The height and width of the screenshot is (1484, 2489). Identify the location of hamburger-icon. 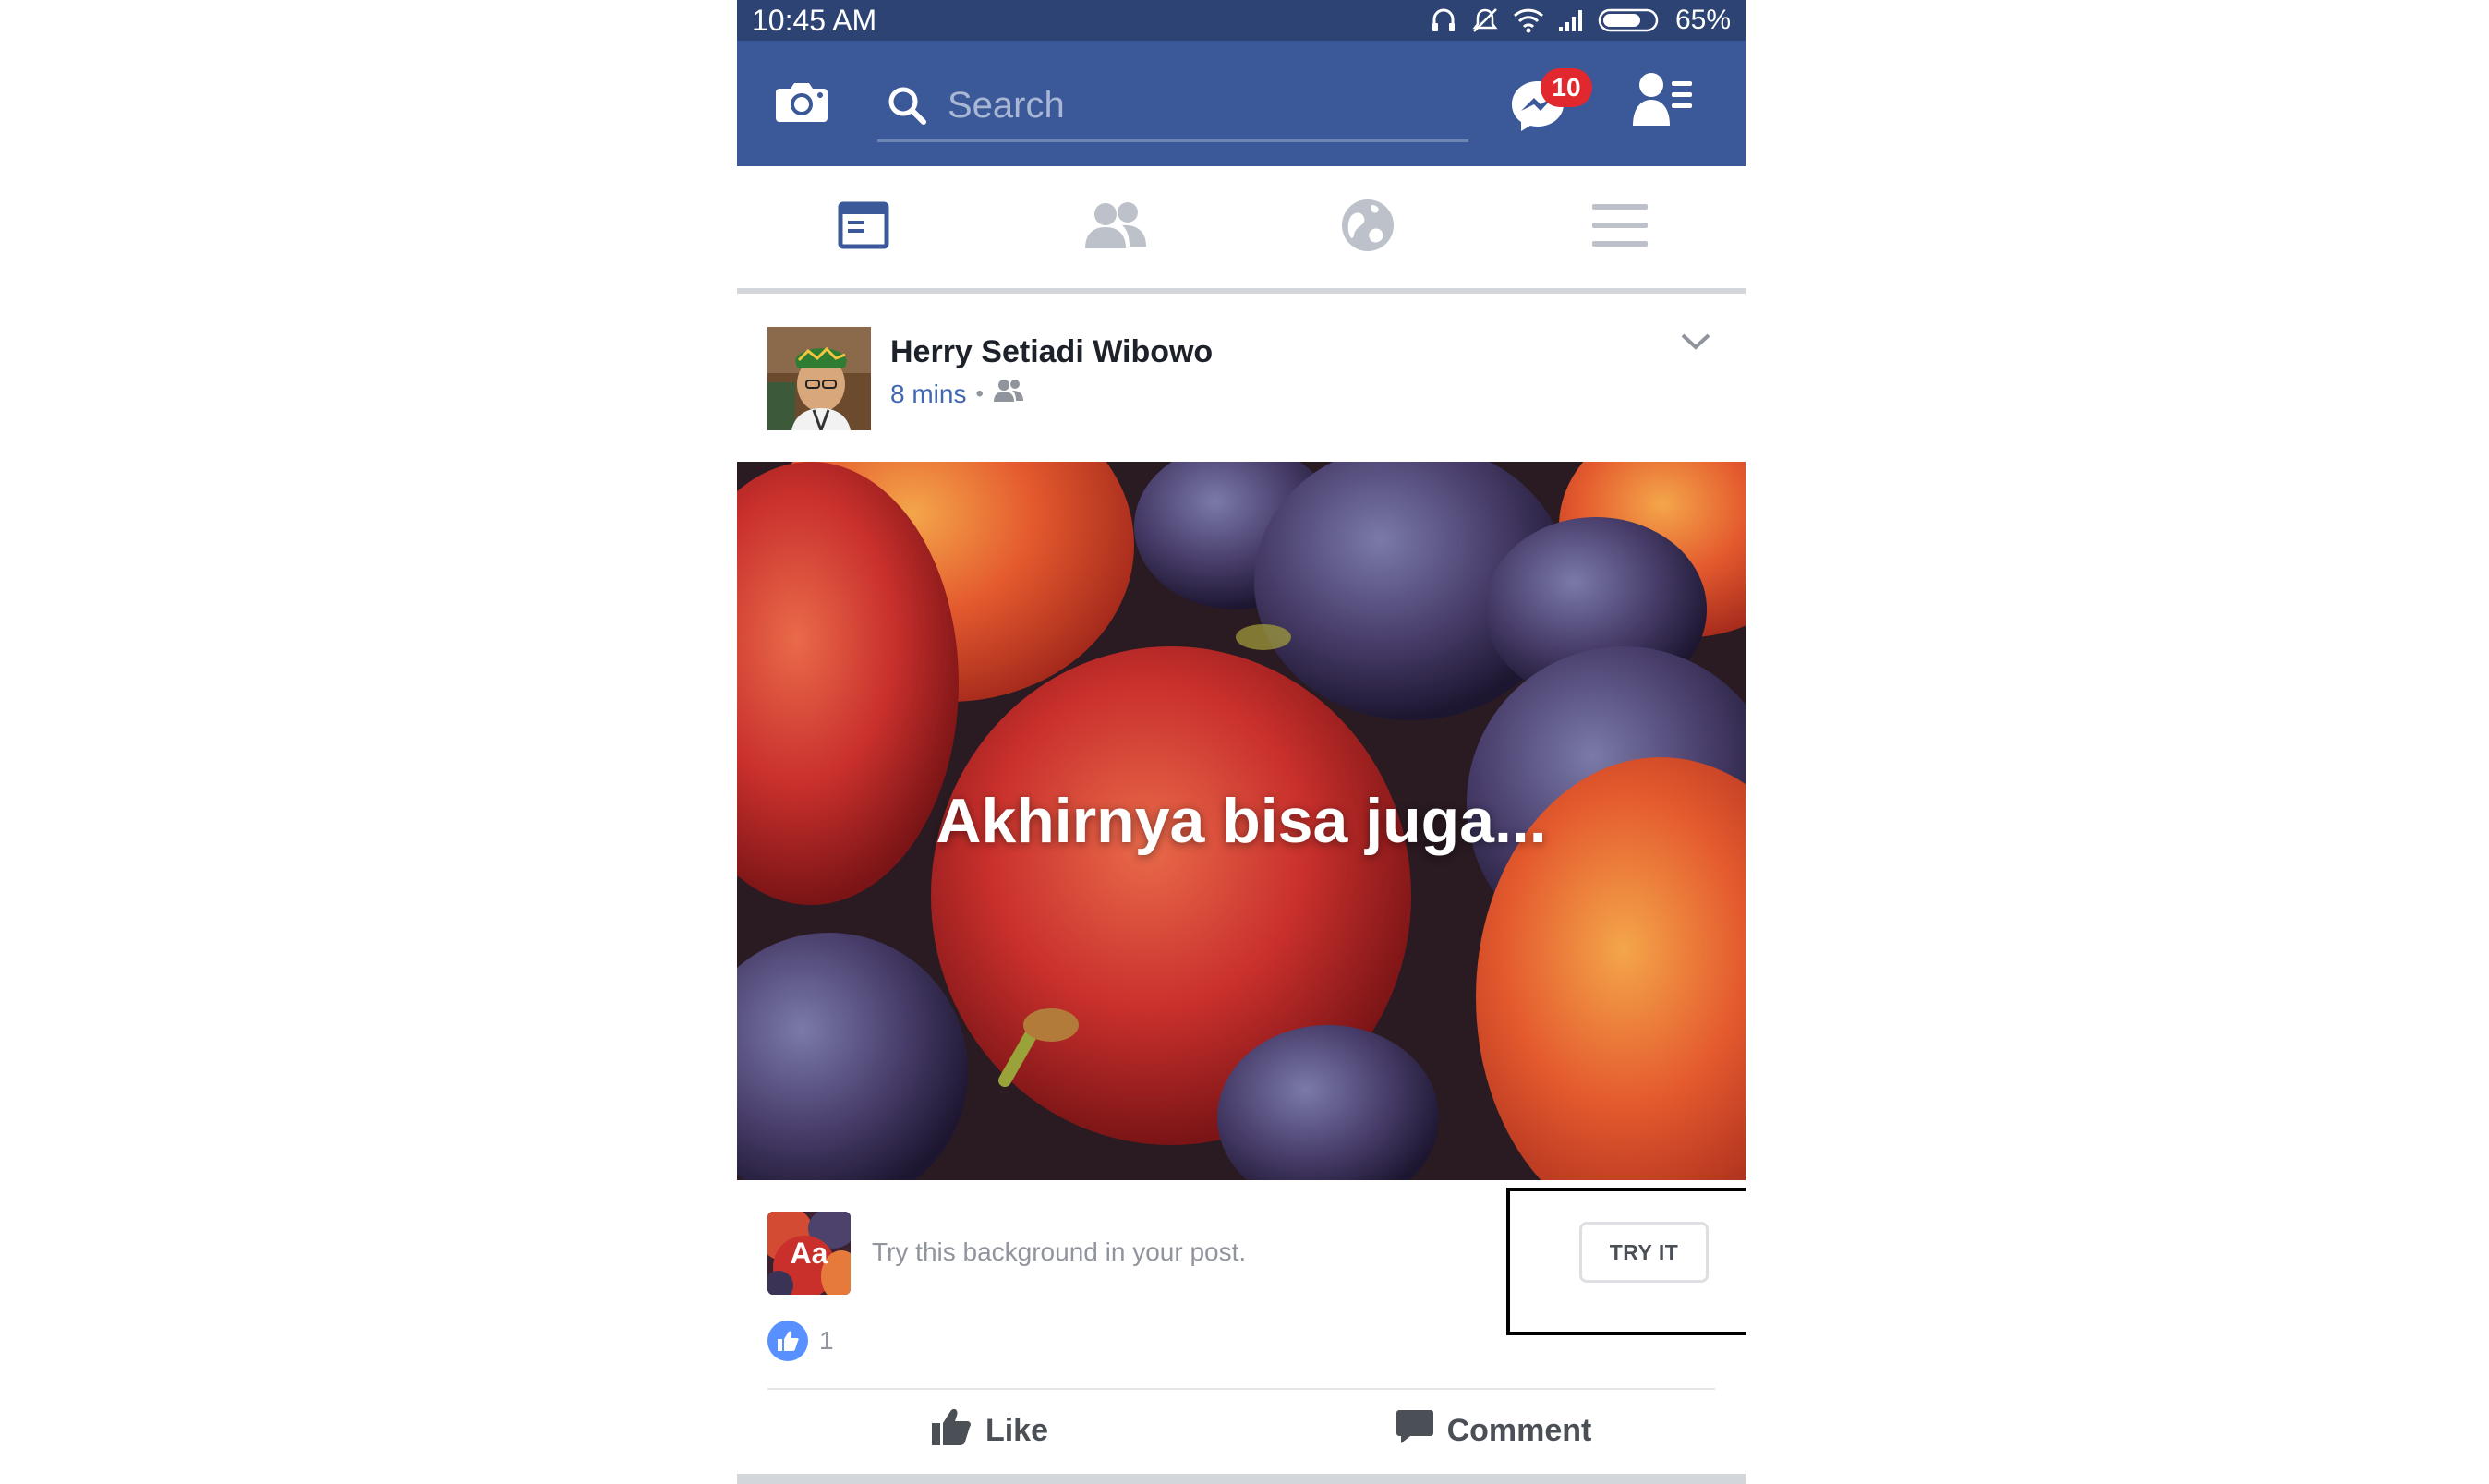
(1619, 227).